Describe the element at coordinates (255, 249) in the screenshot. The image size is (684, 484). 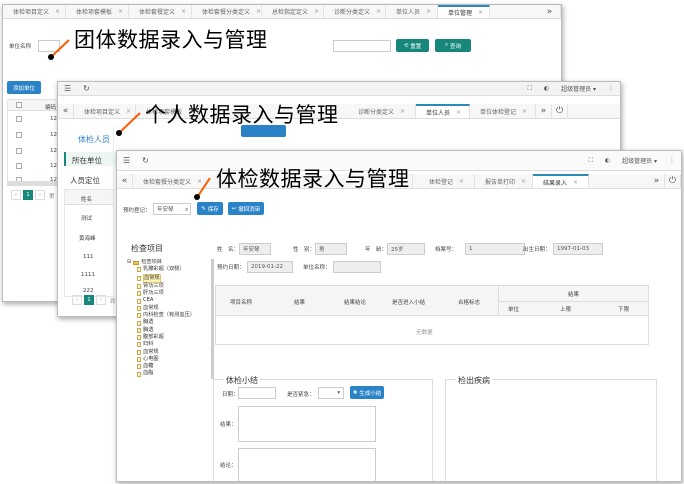
I see `name-field: 年安琴` at that location.